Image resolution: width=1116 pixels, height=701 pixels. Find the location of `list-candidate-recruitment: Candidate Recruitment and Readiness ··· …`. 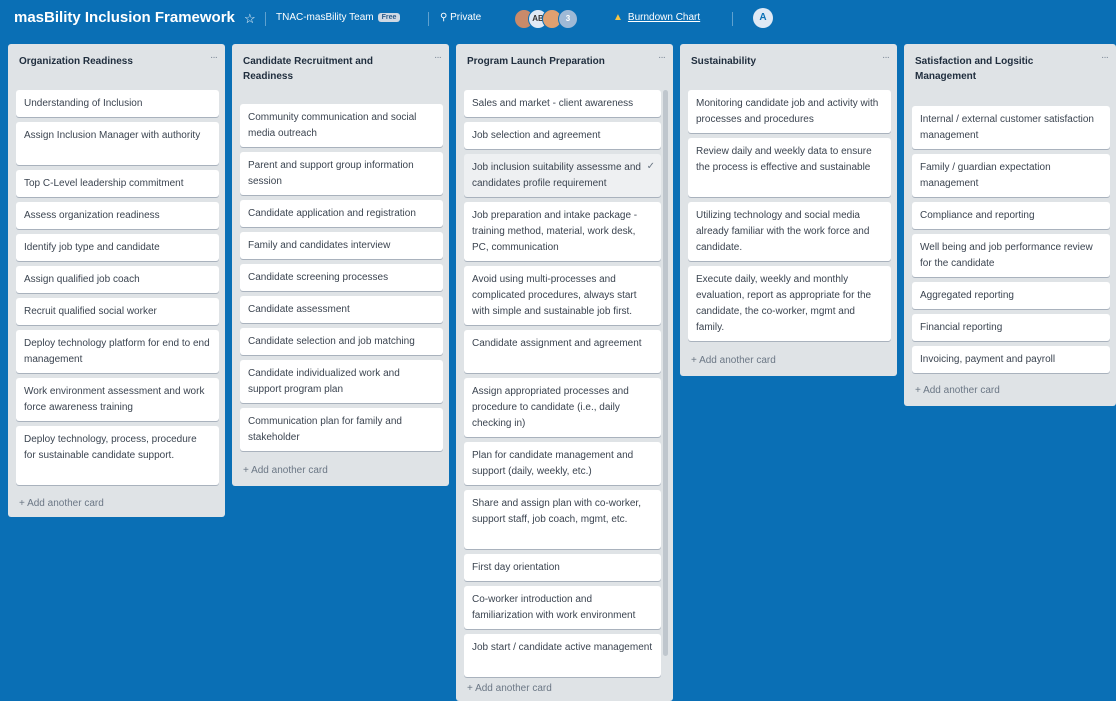

list-candidate-recruitment: Candidate Recruitment and Readiness ··· … is located at coordinates (340, 265).